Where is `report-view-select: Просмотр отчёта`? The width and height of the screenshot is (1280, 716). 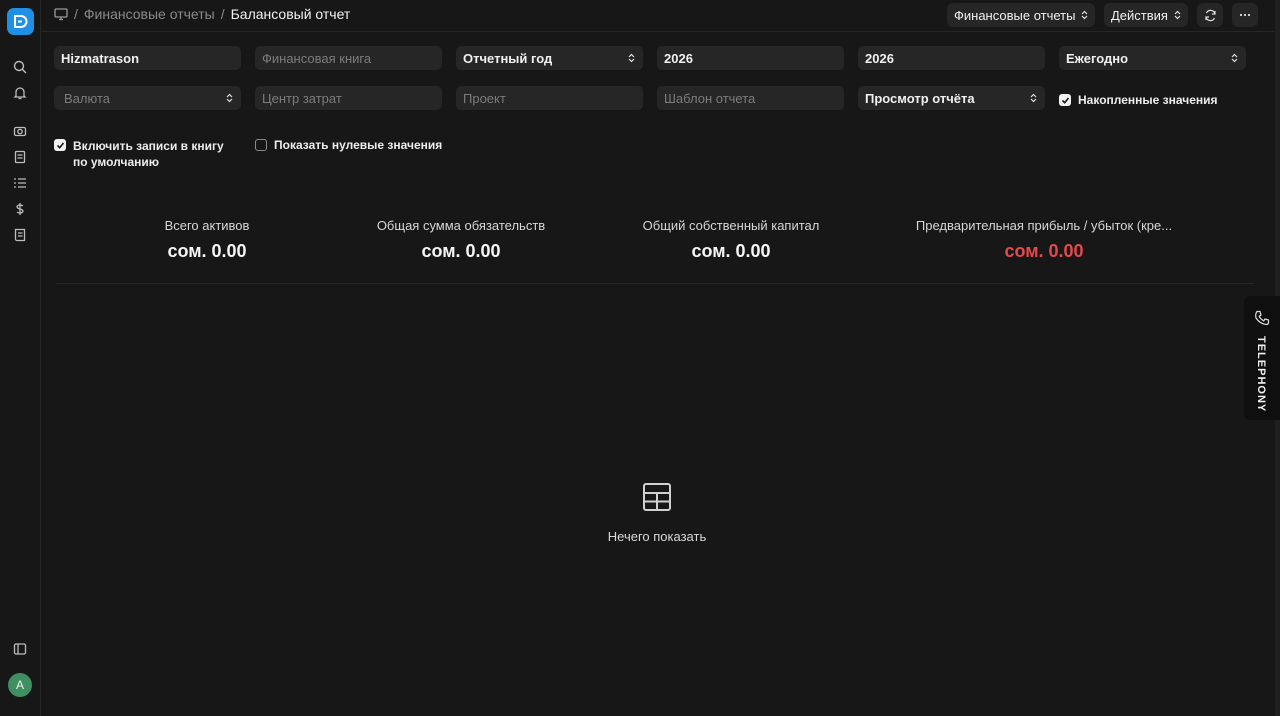
report-view-select: Просмотр отчёта is located at coordinates (951, 98).